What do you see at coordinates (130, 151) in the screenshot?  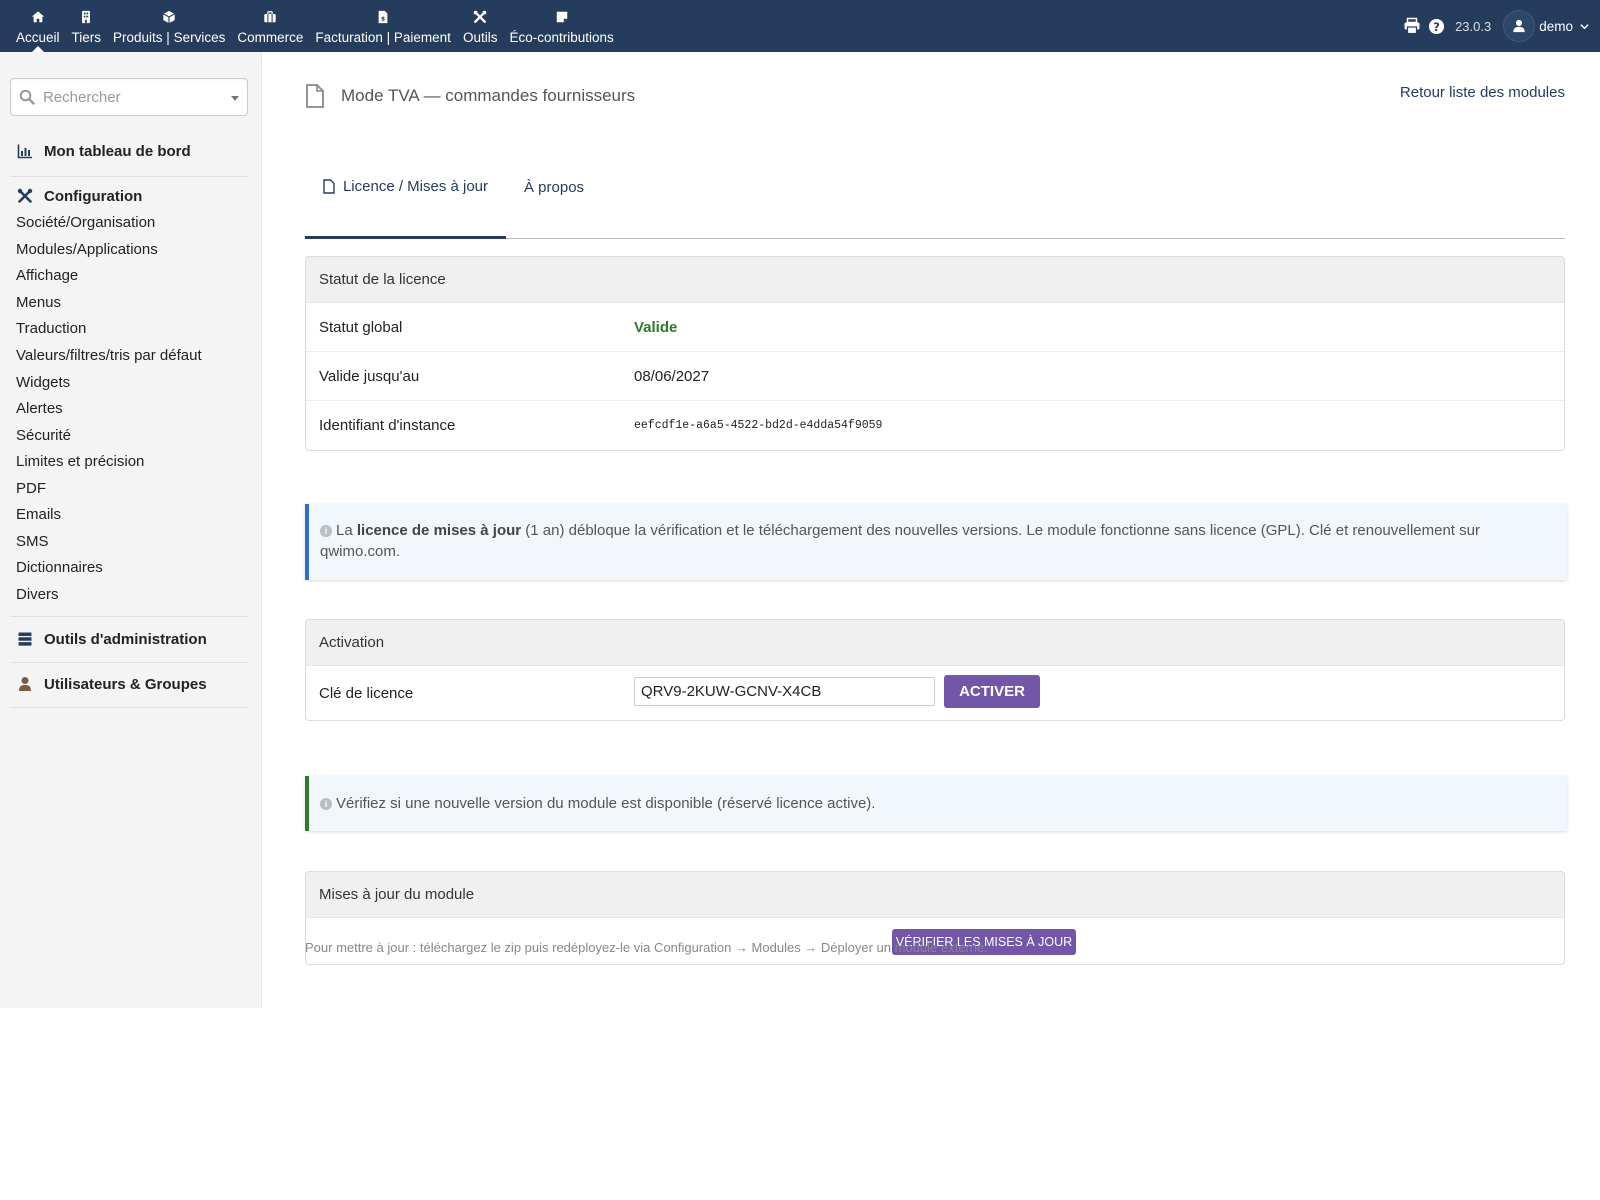 I see `sidebar-dashboard: Mon tableau de bord` at bounding box center [130, 151].